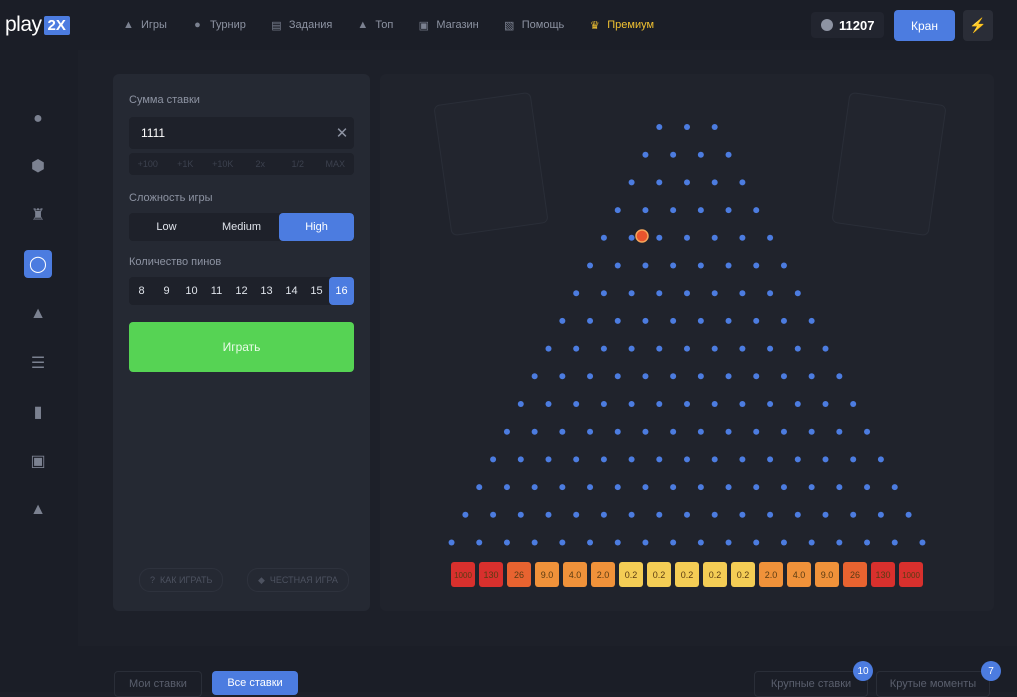 Image resolution: width=1017 pixels, height=697 pixels. What do you see at coordinates (38, 314) in the screenshot?
I see `crash-icon: ▲` at bounding box center [38, 314].